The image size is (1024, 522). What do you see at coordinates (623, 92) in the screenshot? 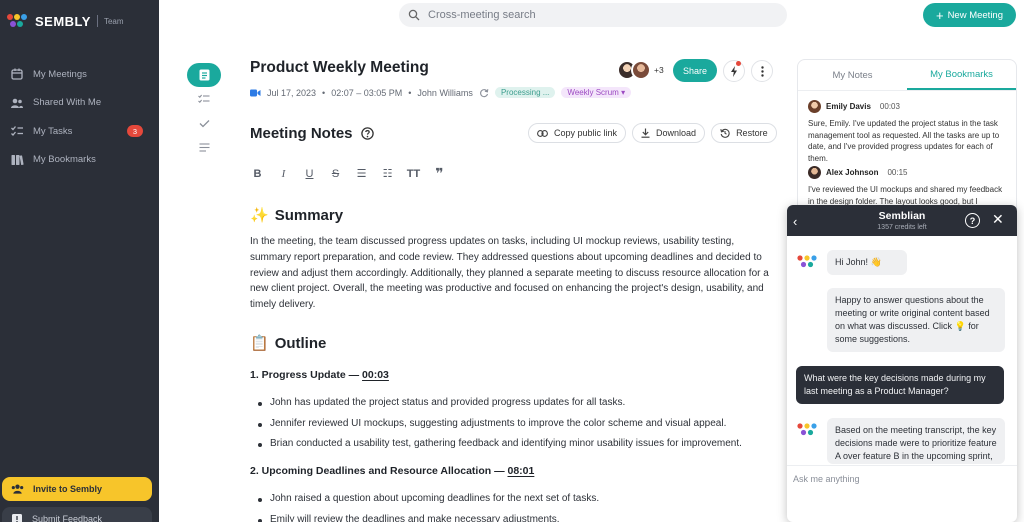
I see `caret-down-icon: ▾` at bounding box center [623, 92].